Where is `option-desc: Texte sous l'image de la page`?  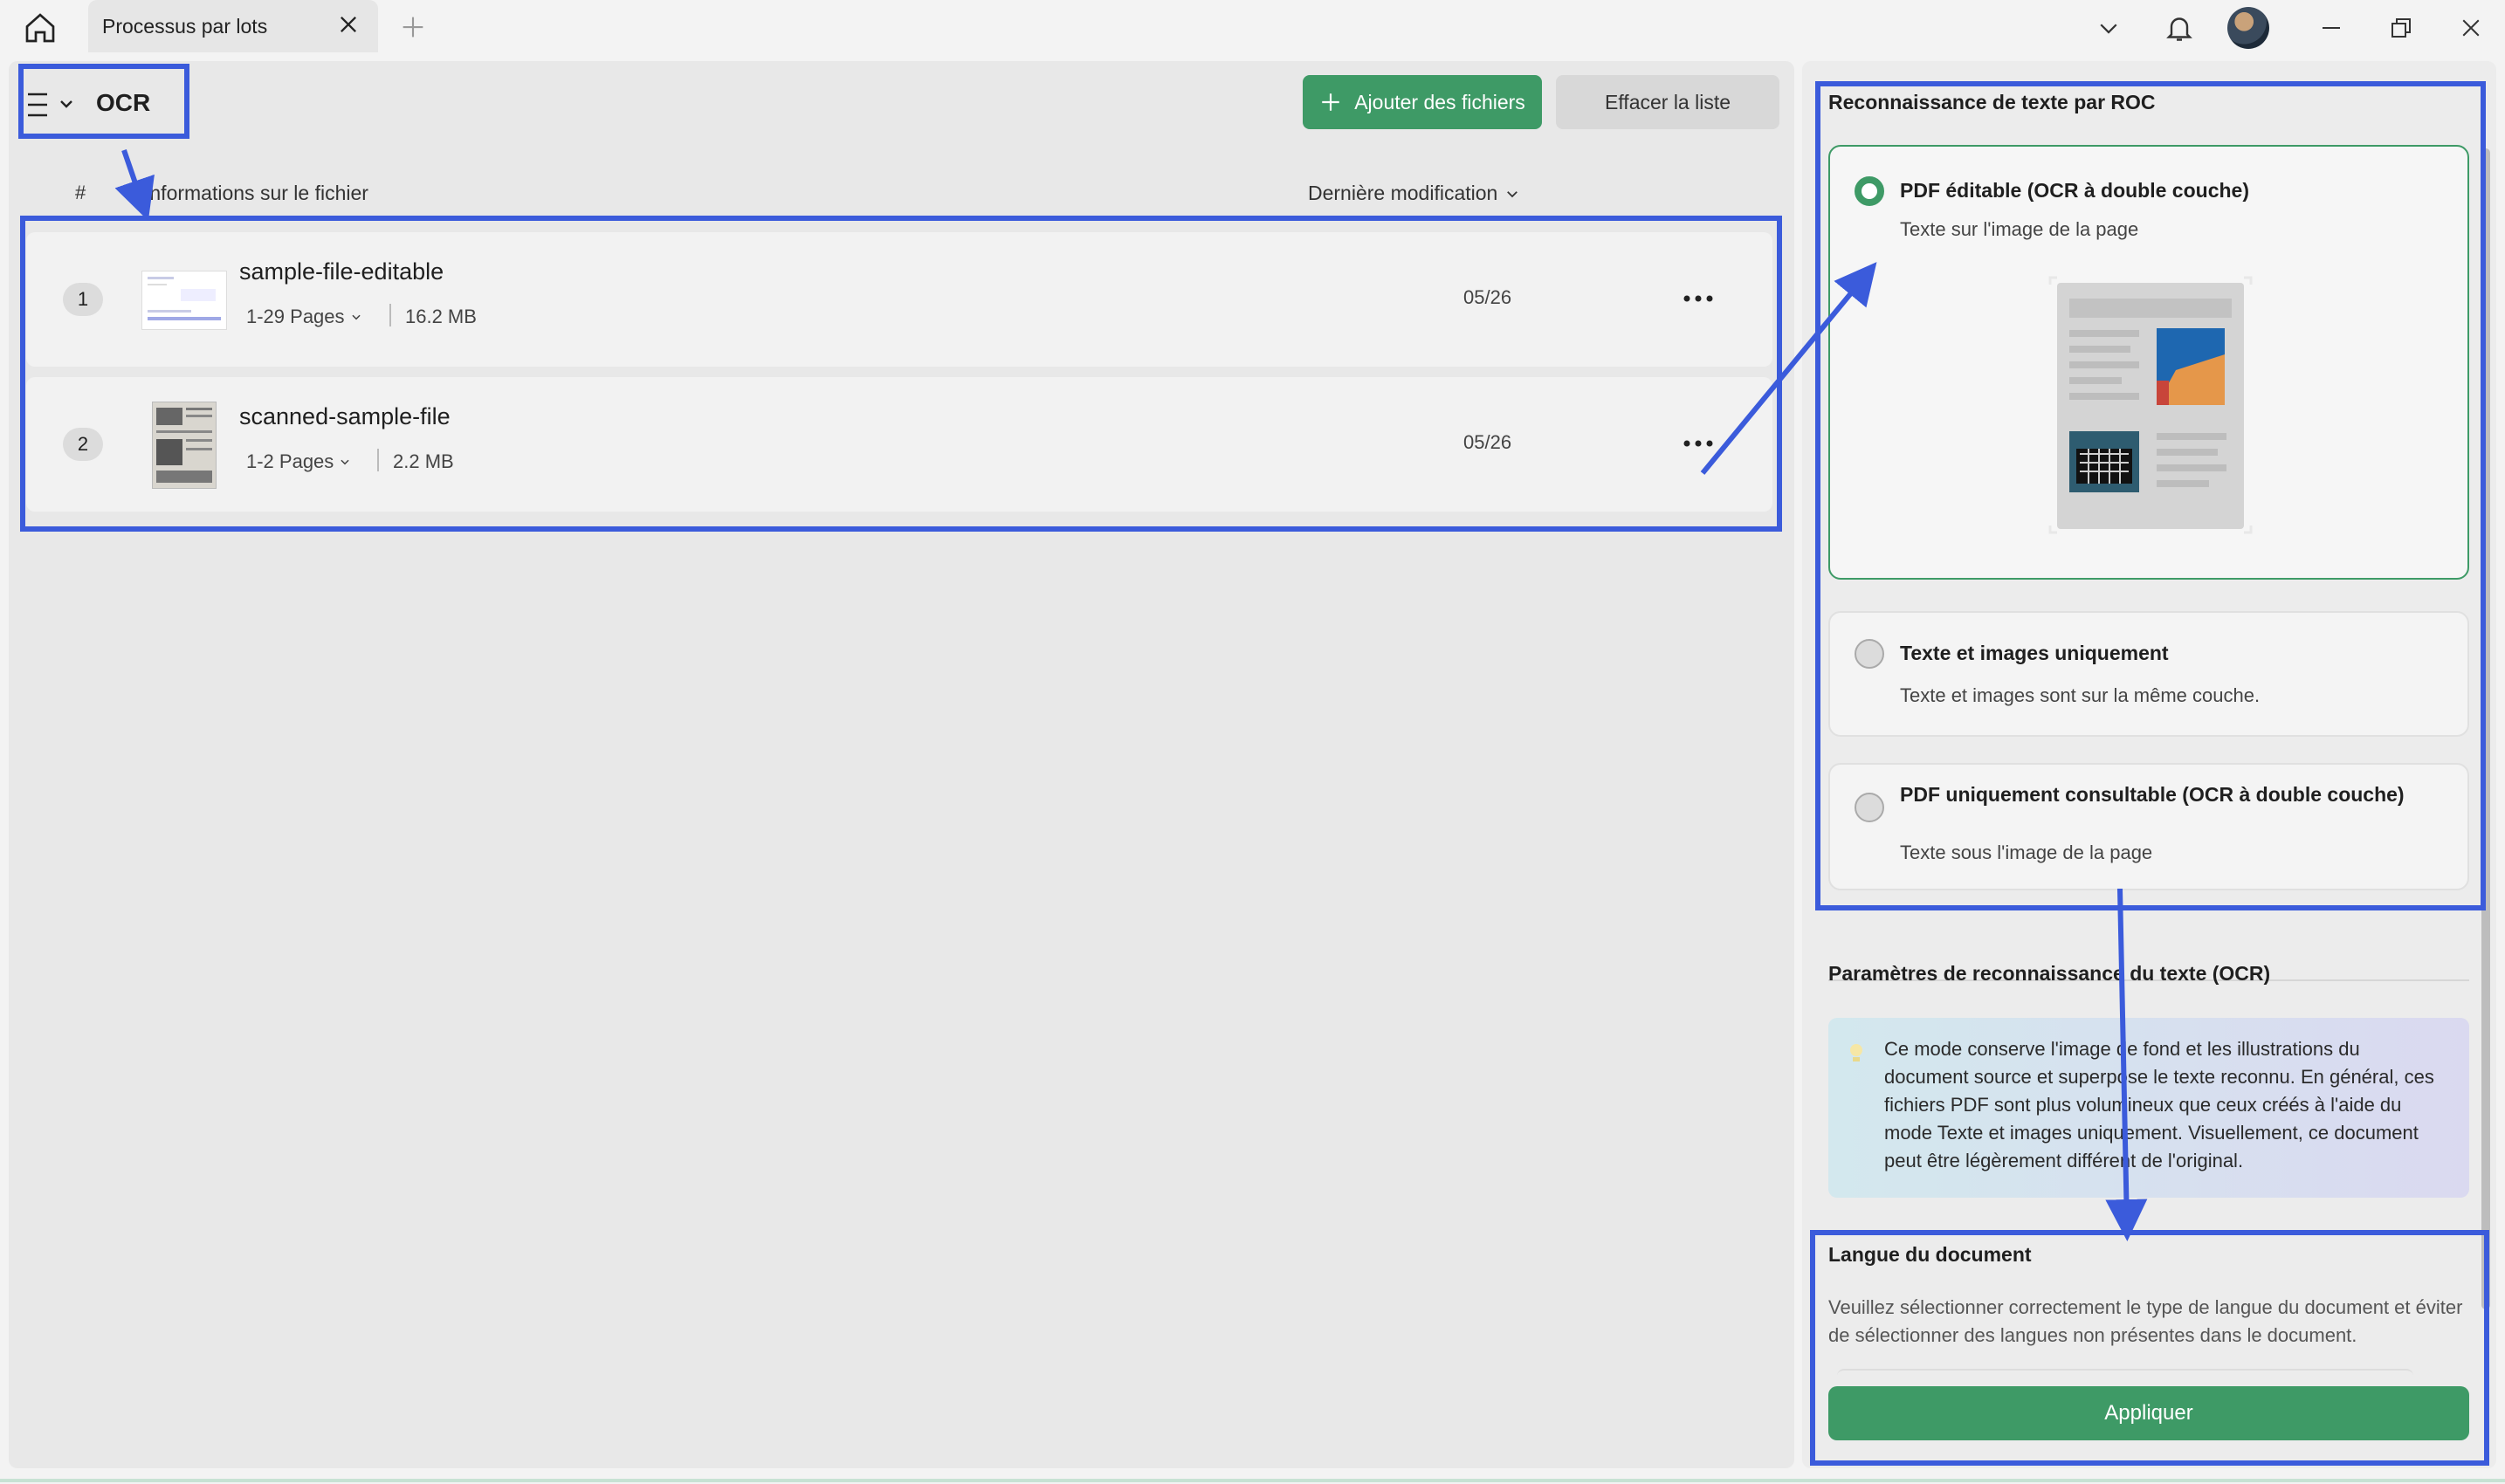 option-desc: Texte sous l'image de la page is located at coordinates (2026, 853).